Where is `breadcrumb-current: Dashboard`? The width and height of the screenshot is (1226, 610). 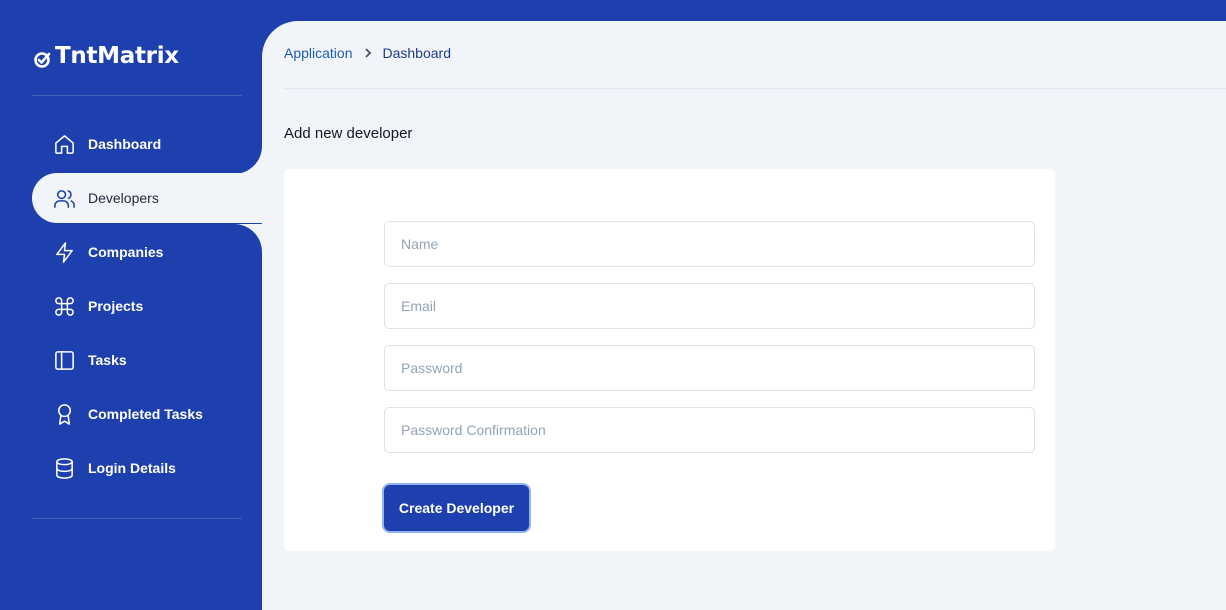 breadcrumb-current: Dashboard is located at coordinates (417, 53).